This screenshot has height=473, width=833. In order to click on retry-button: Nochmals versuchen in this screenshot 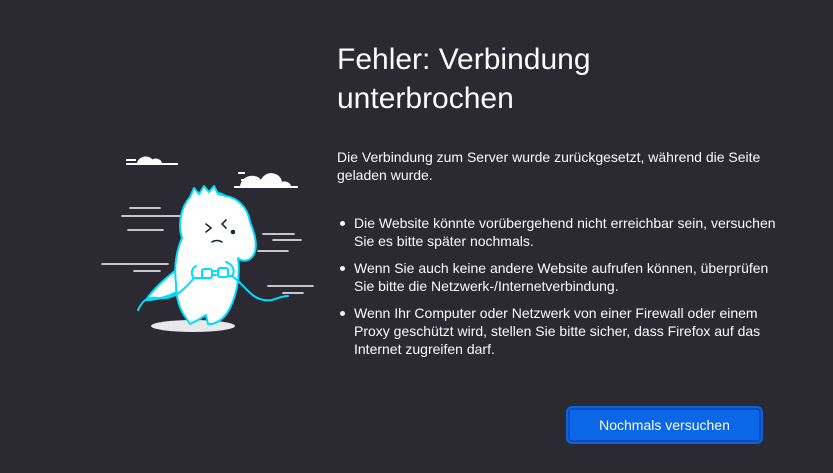, I will do `click(664, 425)`.